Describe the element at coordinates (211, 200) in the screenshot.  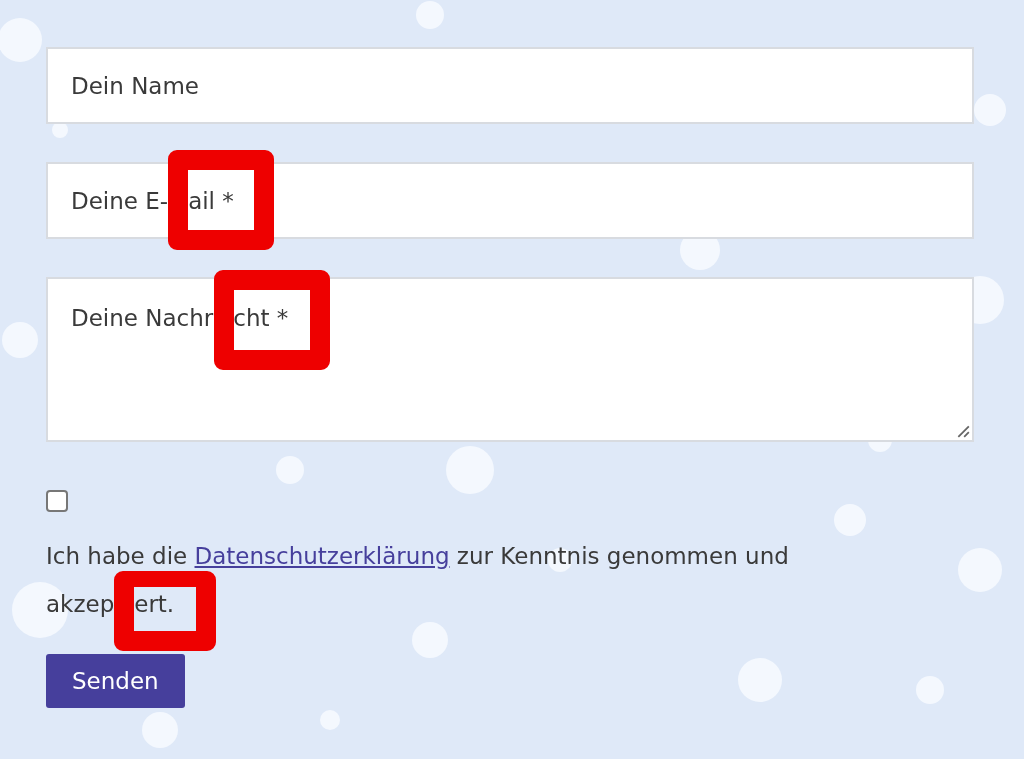
I see `placeholder-text: ail *` at that location.